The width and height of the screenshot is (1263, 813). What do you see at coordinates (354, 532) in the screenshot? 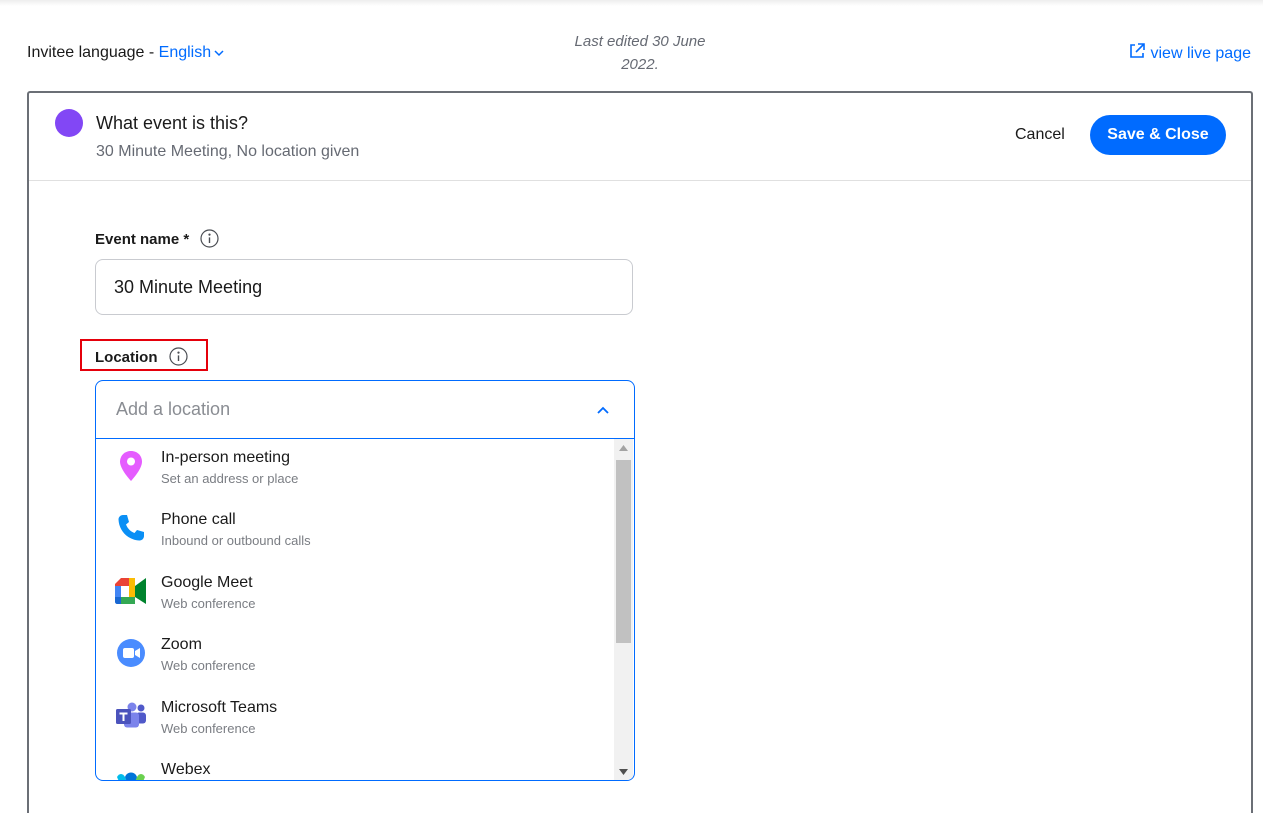
I see `location-option-phone: Phone call Inbound or outbound calls` at bounding box center [354, 532].